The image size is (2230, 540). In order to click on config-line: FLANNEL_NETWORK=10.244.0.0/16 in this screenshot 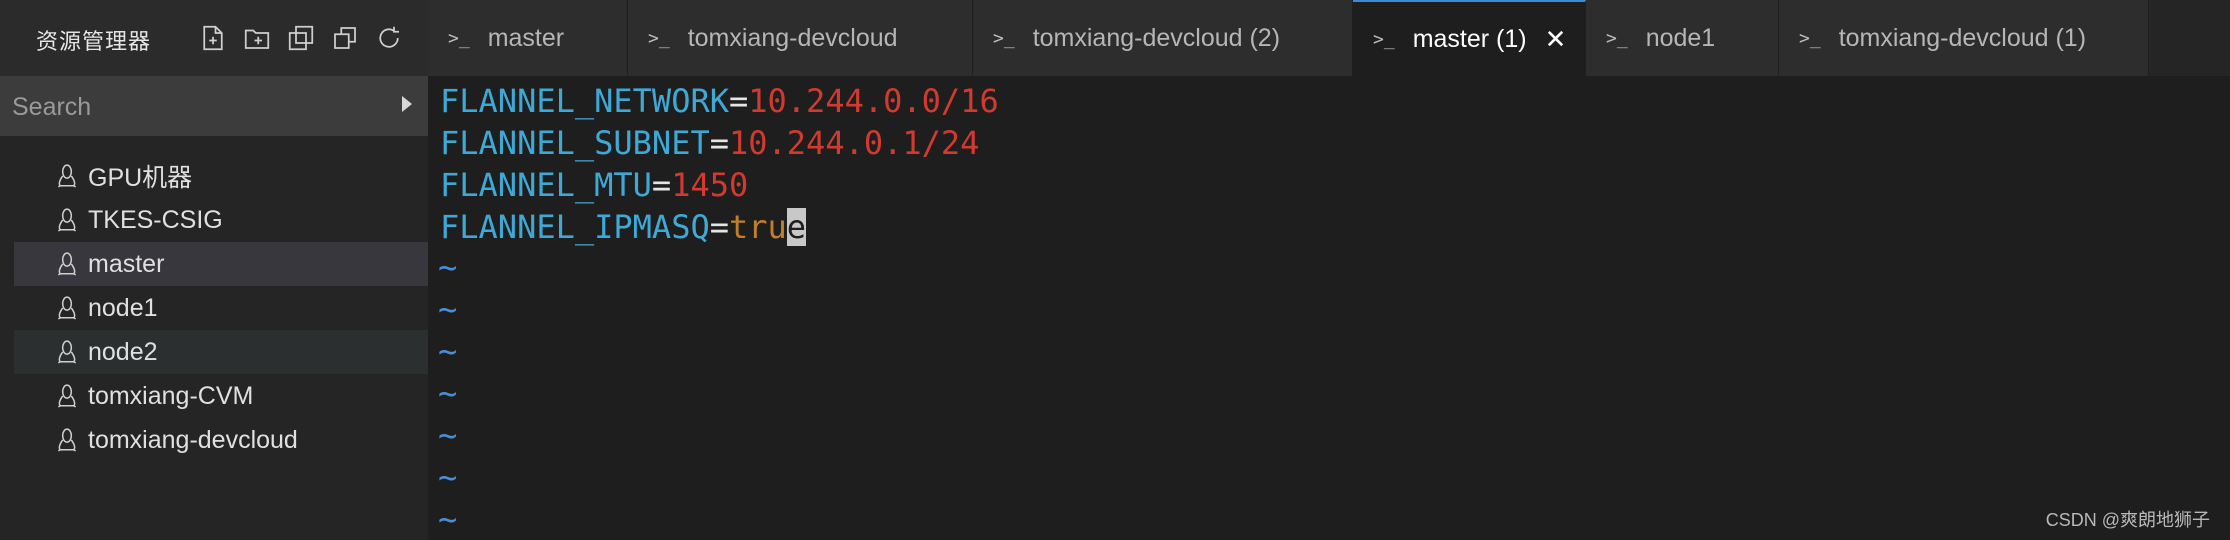, I will do `click(719, 101)`.